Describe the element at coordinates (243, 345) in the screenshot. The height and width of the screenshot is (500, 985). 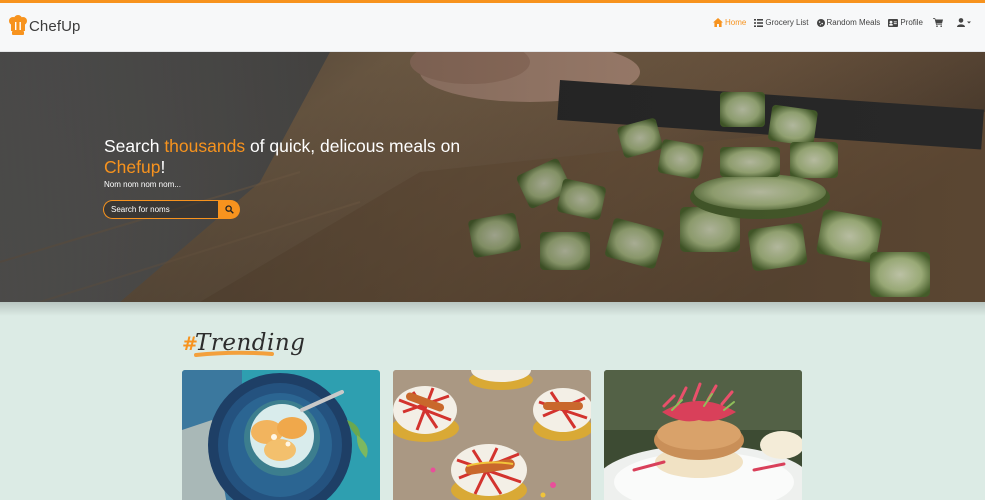
I see `trending-heading: # Trending` at that location.